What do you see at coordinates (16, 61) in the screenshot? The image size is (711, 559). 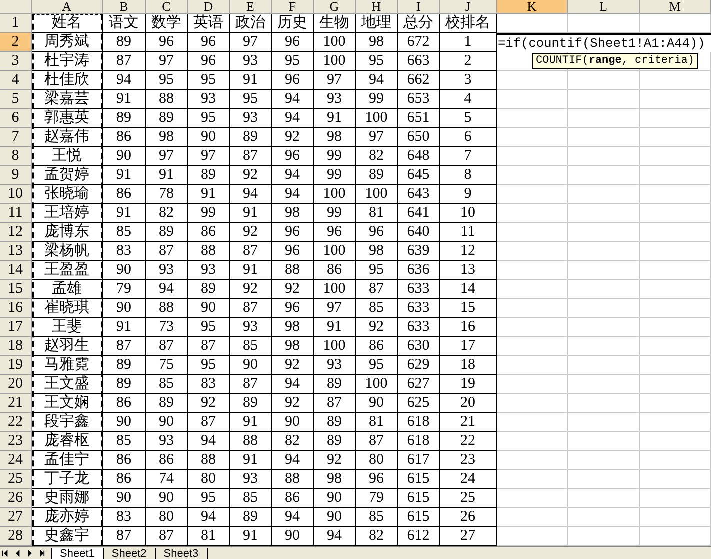 I see `row-header: 3` at bounding box center [16, 61].